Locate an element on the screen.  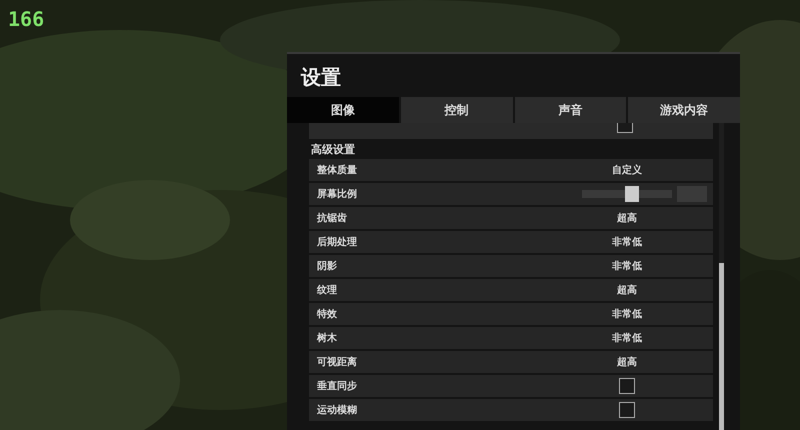
setting-value: 自定义 is located at coordinates (627, 170).